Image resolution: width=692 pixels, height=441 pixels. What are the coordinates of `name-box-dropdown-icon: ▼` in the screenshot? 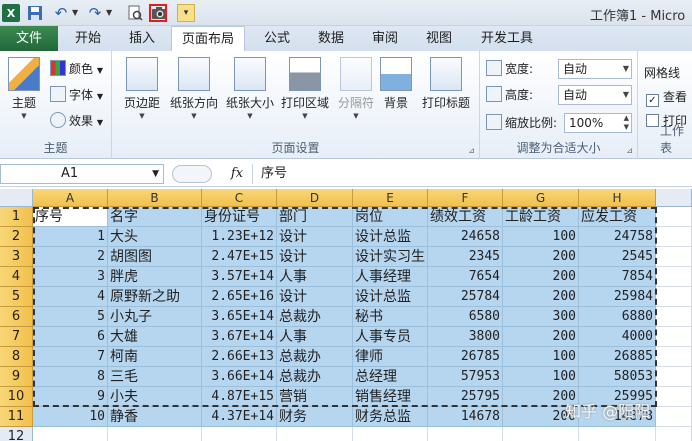 It's located at (155, 174).